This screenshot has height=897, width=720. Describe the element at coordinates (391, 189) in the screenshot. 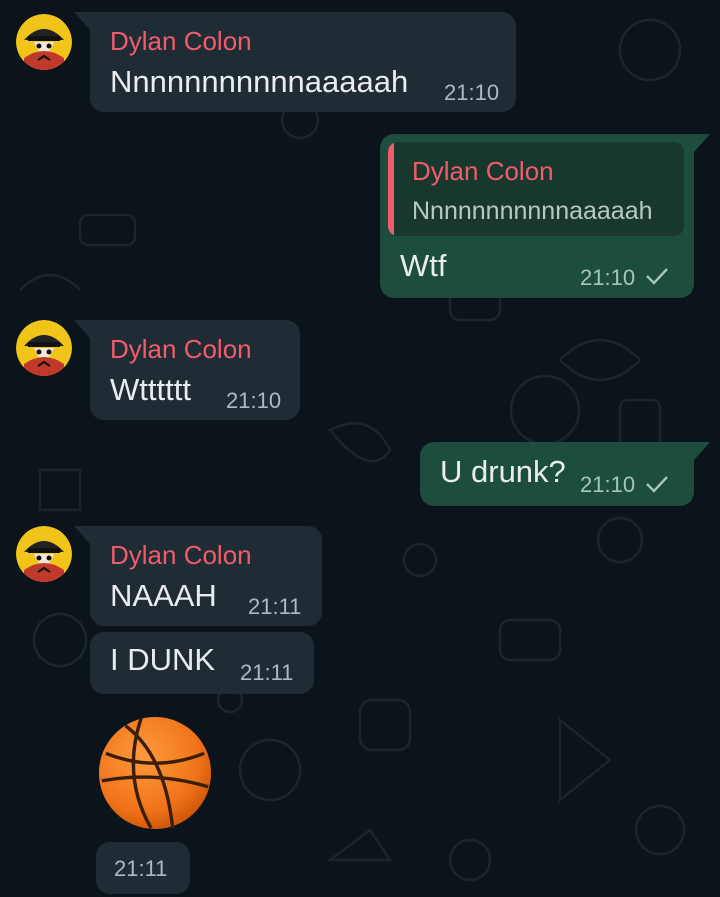

I see `quote-accent-bar` at that location.